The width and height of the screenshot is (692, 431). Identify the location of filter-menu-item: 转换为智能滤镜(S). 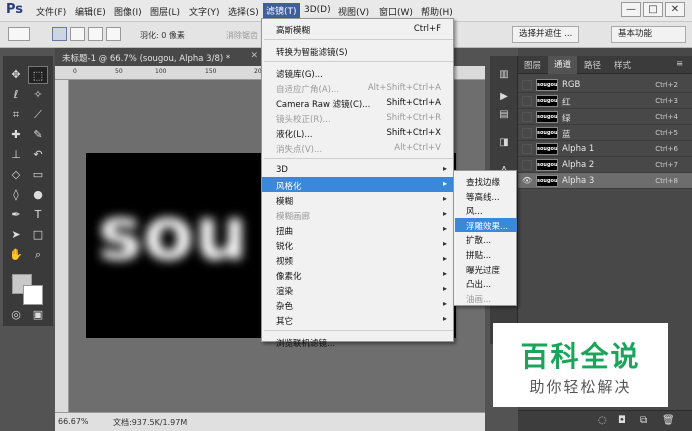
(357, 50).